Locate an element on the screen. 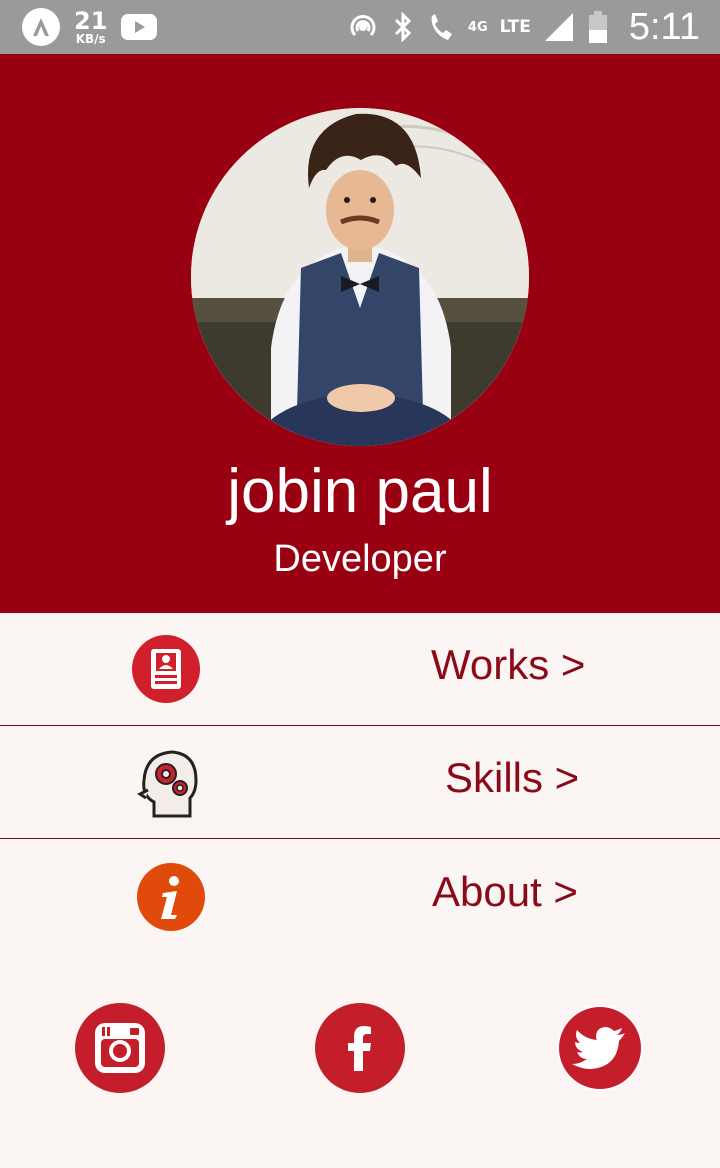 The height and width of the screenshot is (1168, 720). battery-icon is located at coordinates (597, 27).